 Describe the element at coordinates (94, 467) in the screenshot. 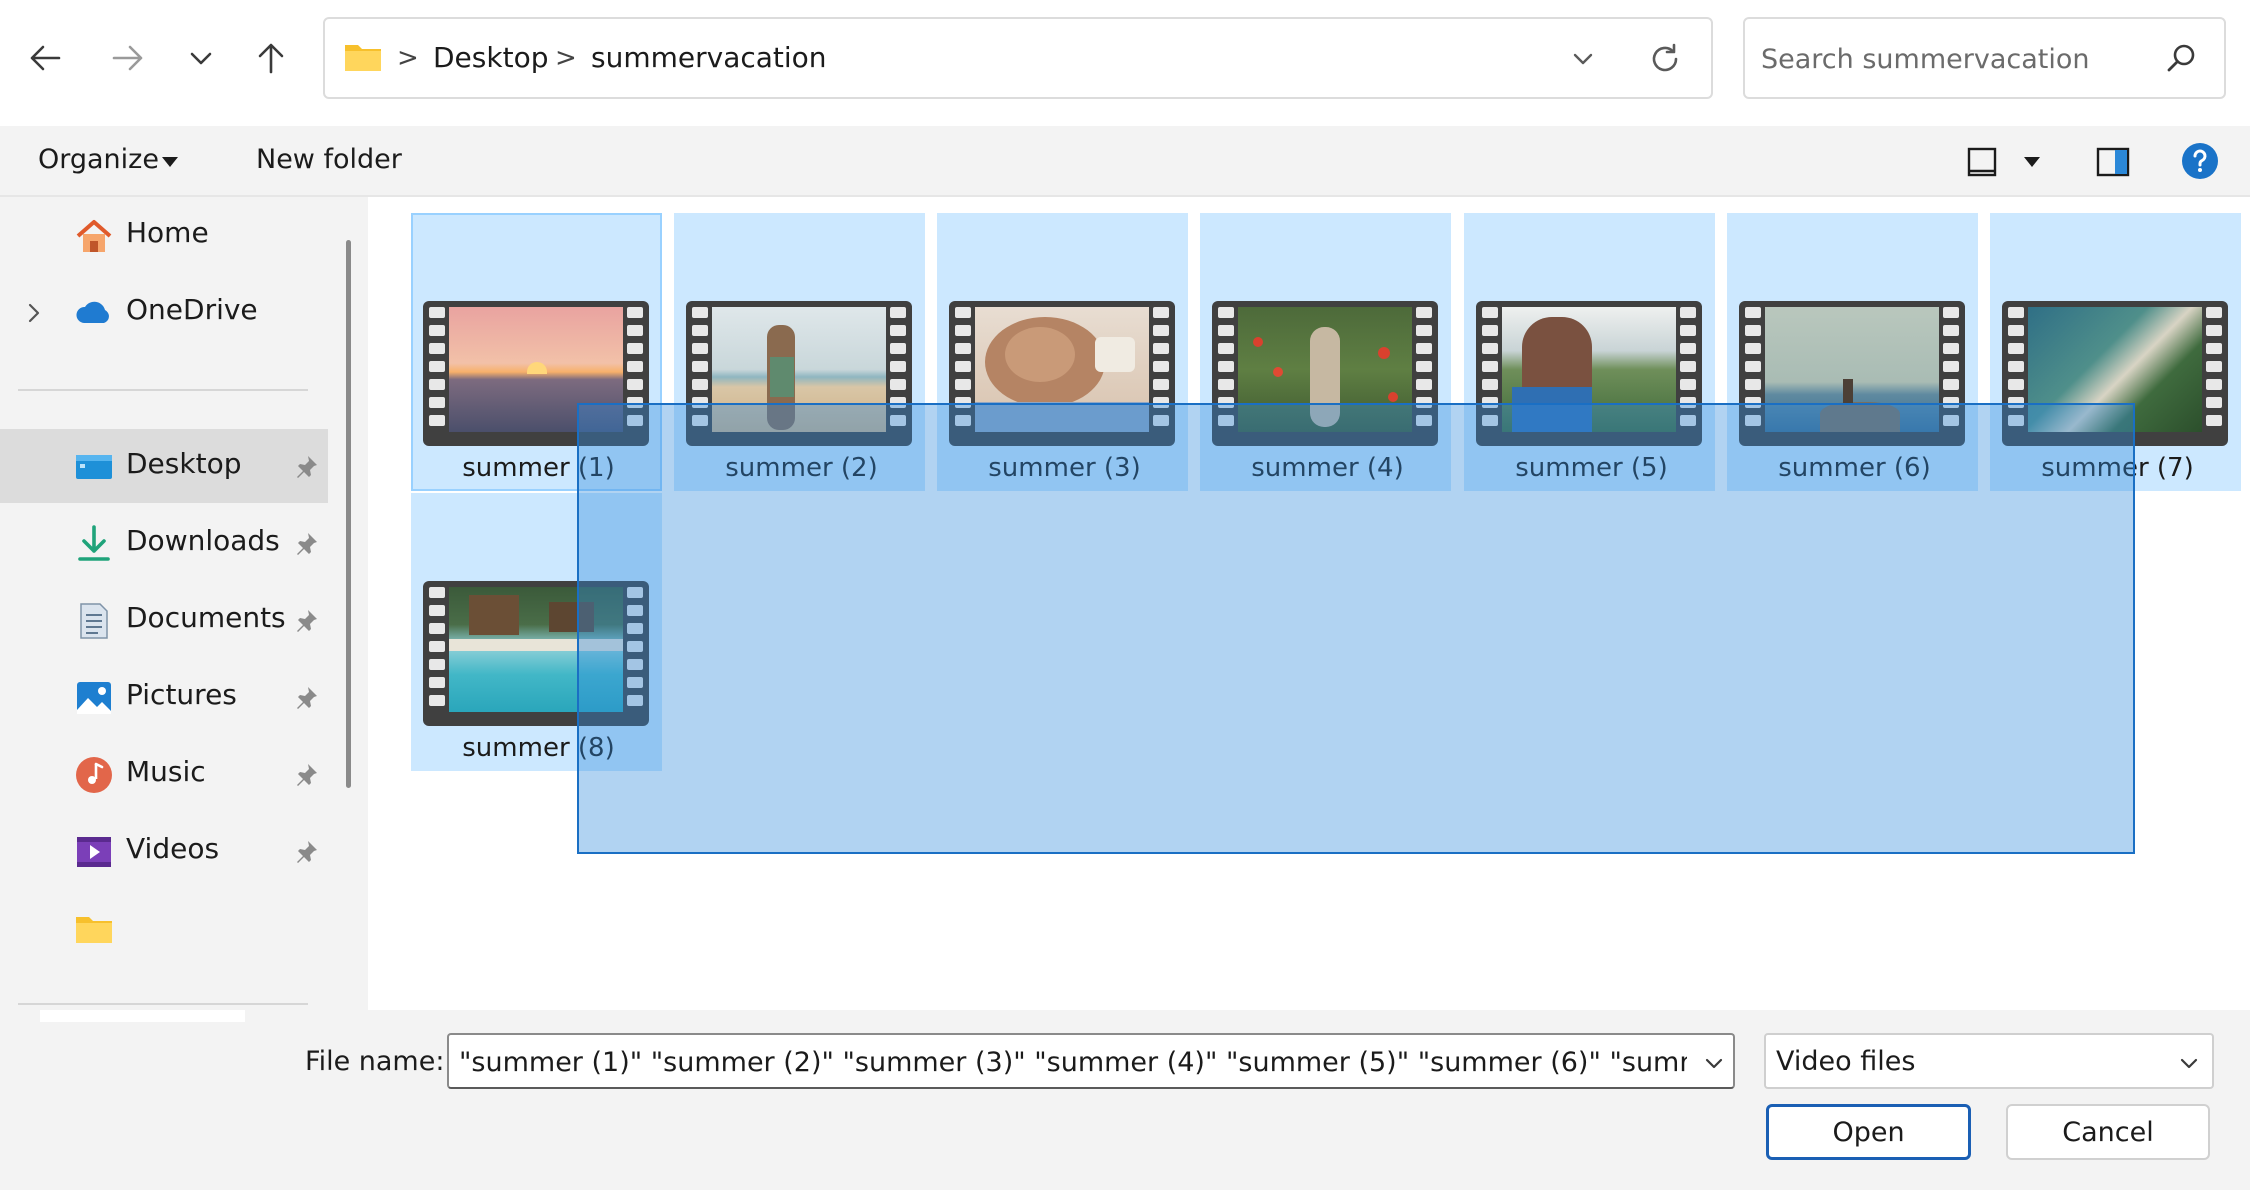

I see `desktop-icon` at that location.